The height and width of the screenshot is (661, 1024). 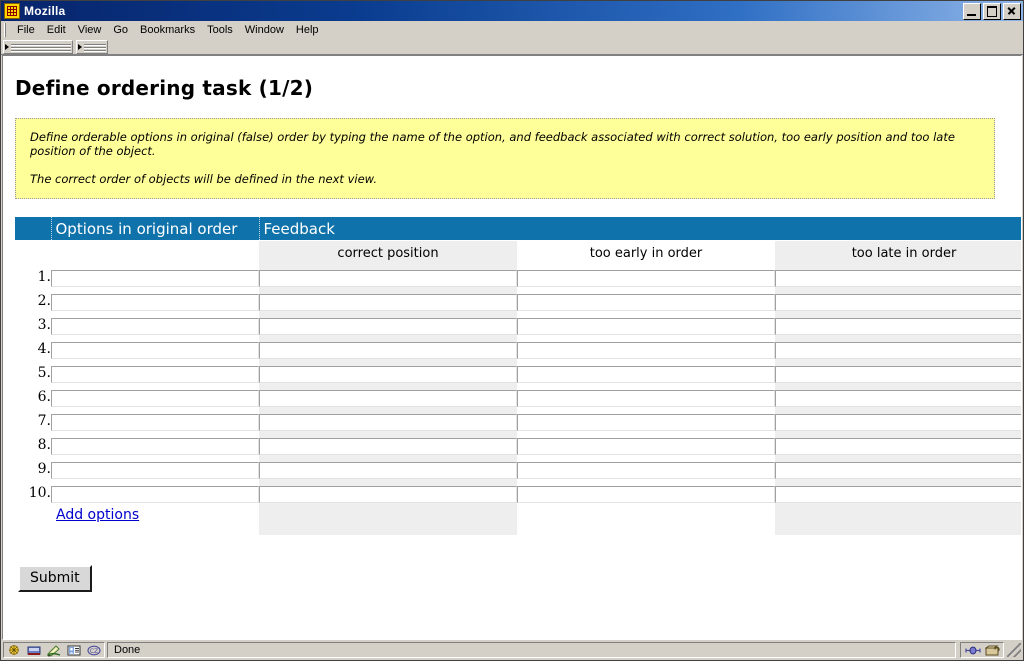 What do you see at coordinates (33, 520) in the screenshot?
I see `add-options-spacer` at bounding box center [33, 520].